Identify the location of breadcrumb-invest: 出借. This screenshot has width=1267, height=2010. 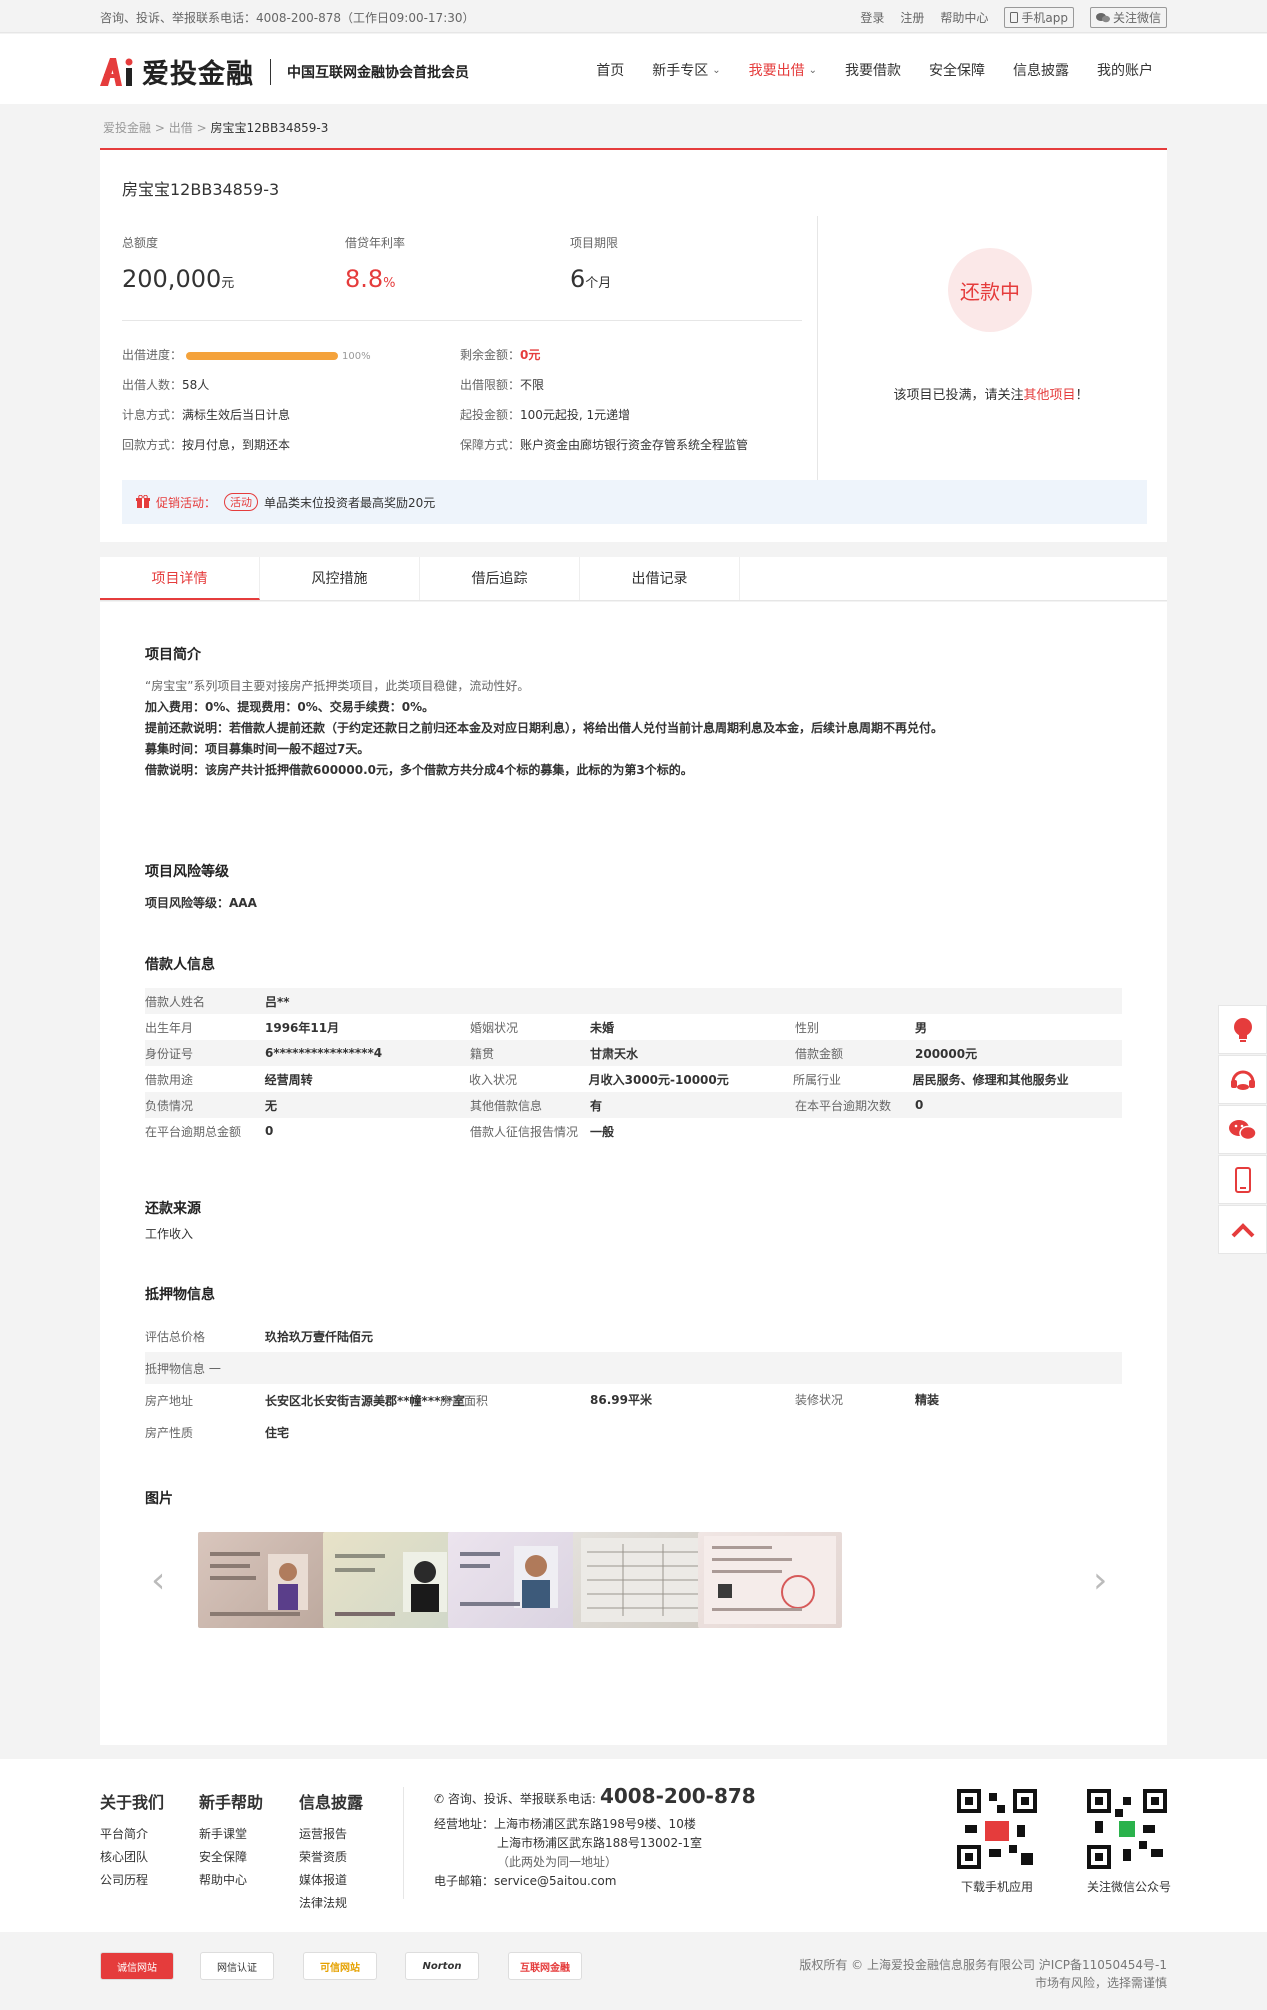
(181, 128).